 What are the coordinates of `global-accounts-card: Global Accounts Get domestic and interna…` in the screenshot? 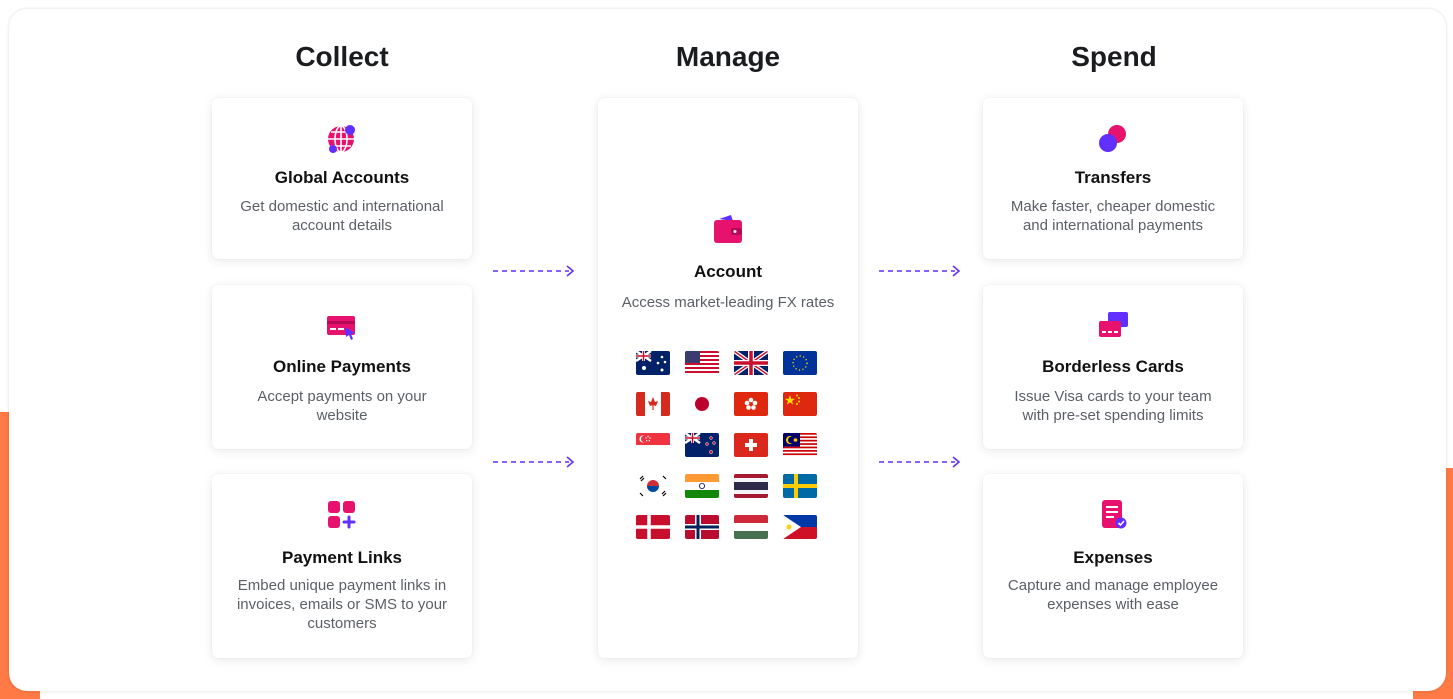 It's located at (342, 178).